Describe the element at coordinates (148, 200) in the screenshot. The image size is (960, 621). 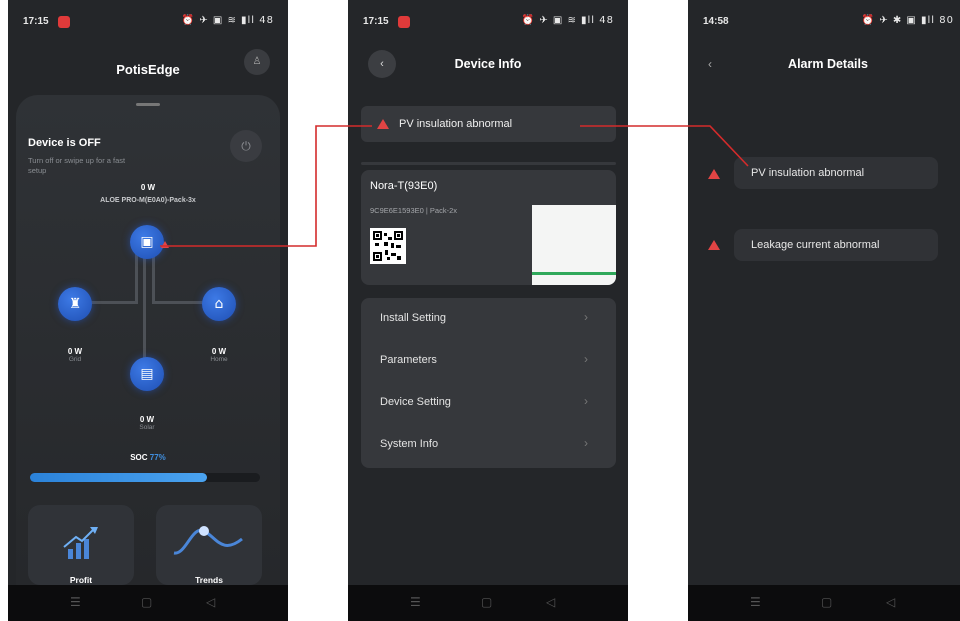
I see `device-model: ALOE PRO-M(E0A0)-Pack-3x` at that location.